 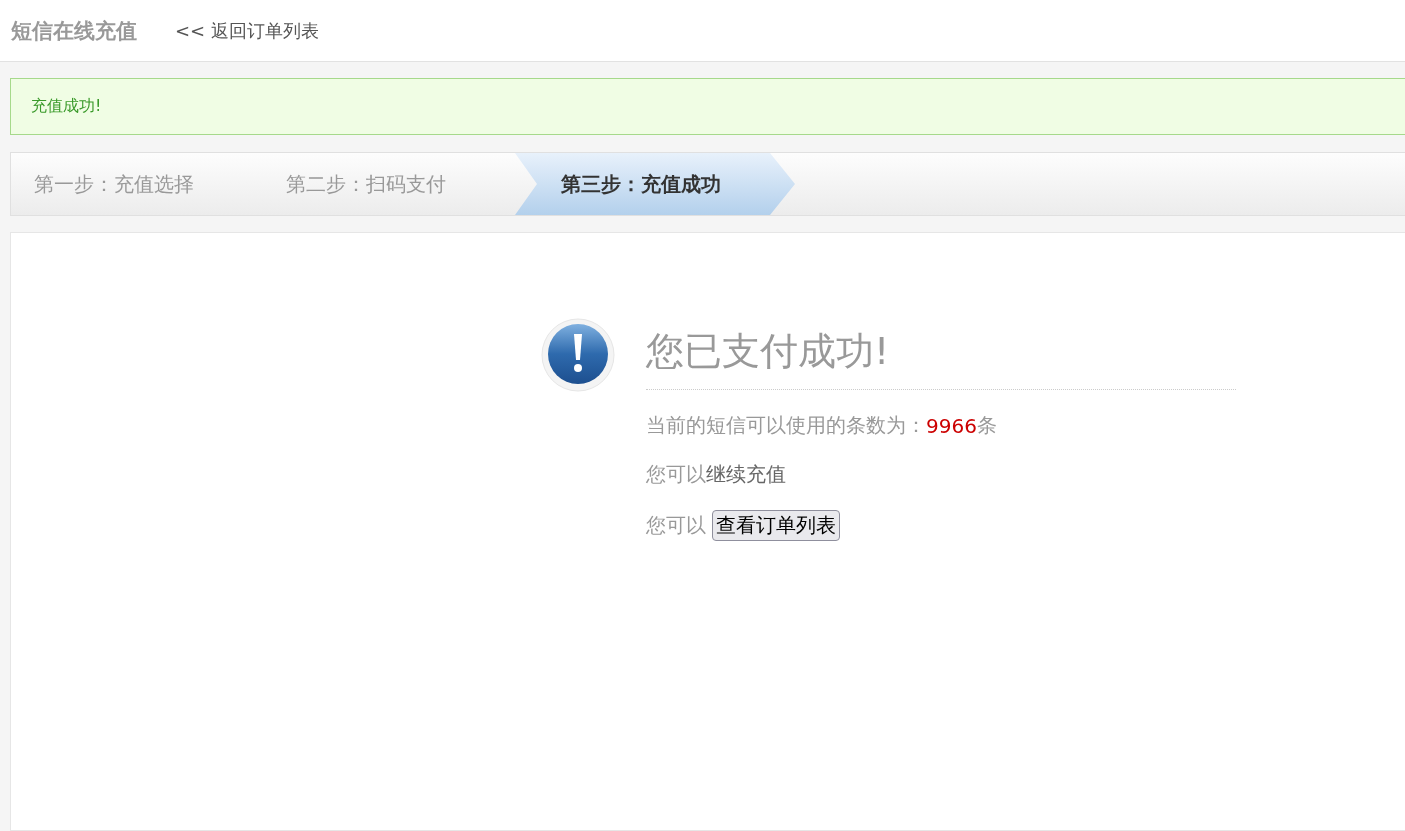 What do you see at coordinates (247, 30) in the screenshot?
I see `back-link: << 返回订单列表` at bounding box center [247, 30].